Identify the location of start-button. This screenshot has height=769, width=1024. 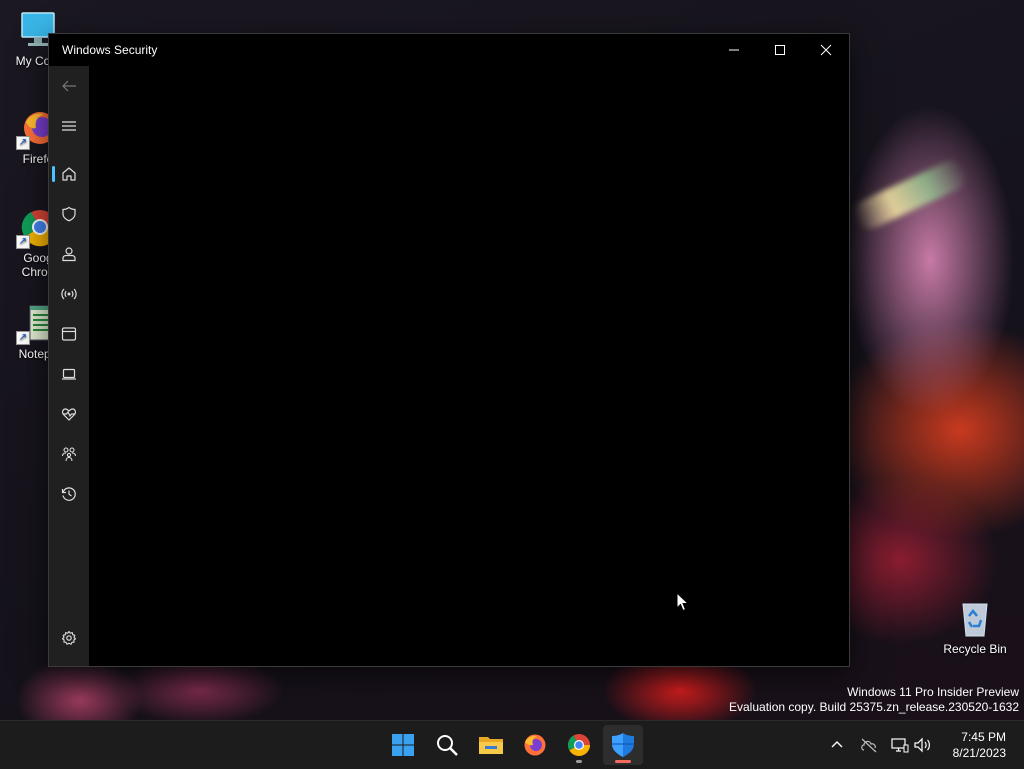
(403, 745).